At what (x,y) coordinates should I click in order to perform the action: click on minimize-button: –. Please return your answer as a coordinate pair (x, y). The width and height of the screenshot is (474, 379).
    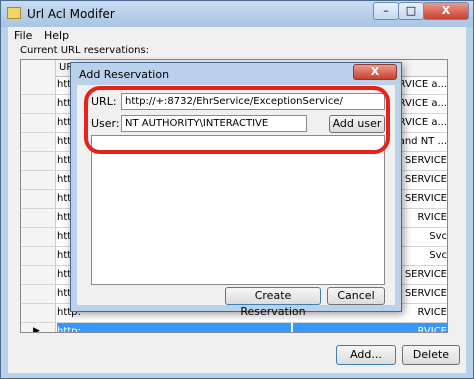
    Looking at the image, I should click on (386, 11).